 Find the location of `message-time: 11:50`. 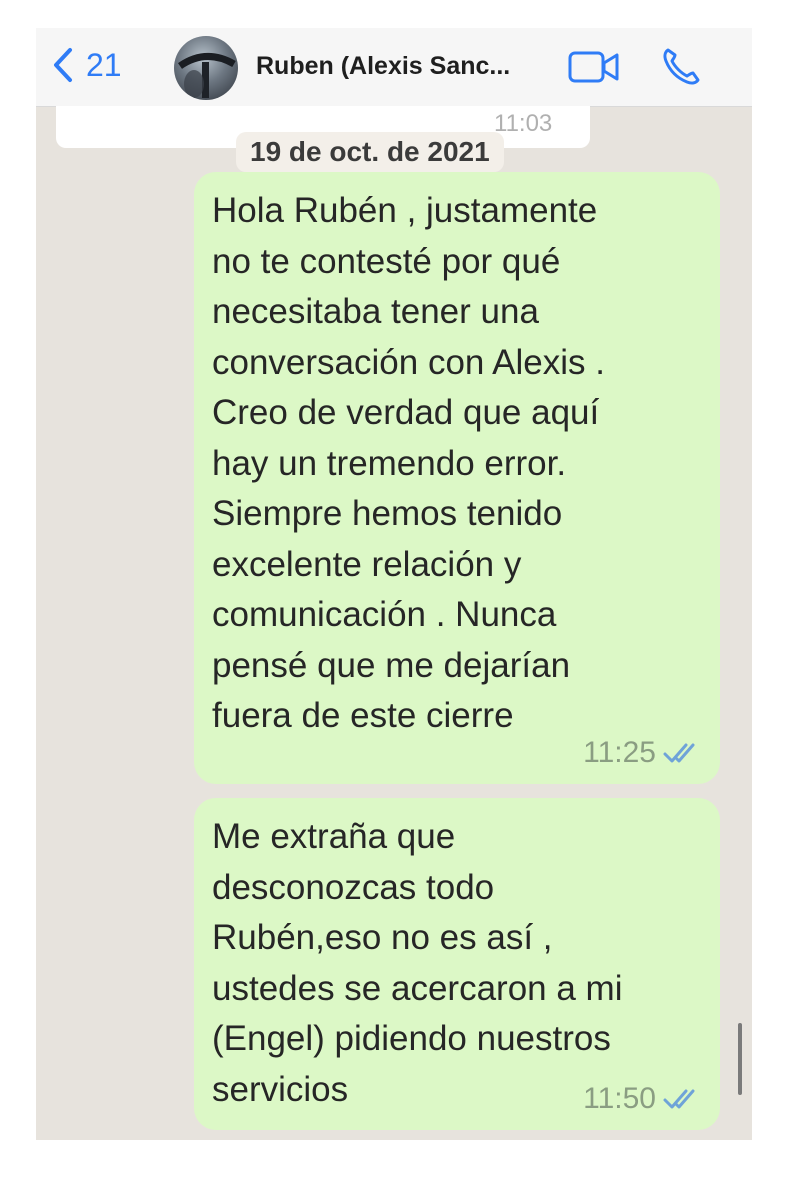

message-time: 11:50 is located at coordinates (619, 1098).